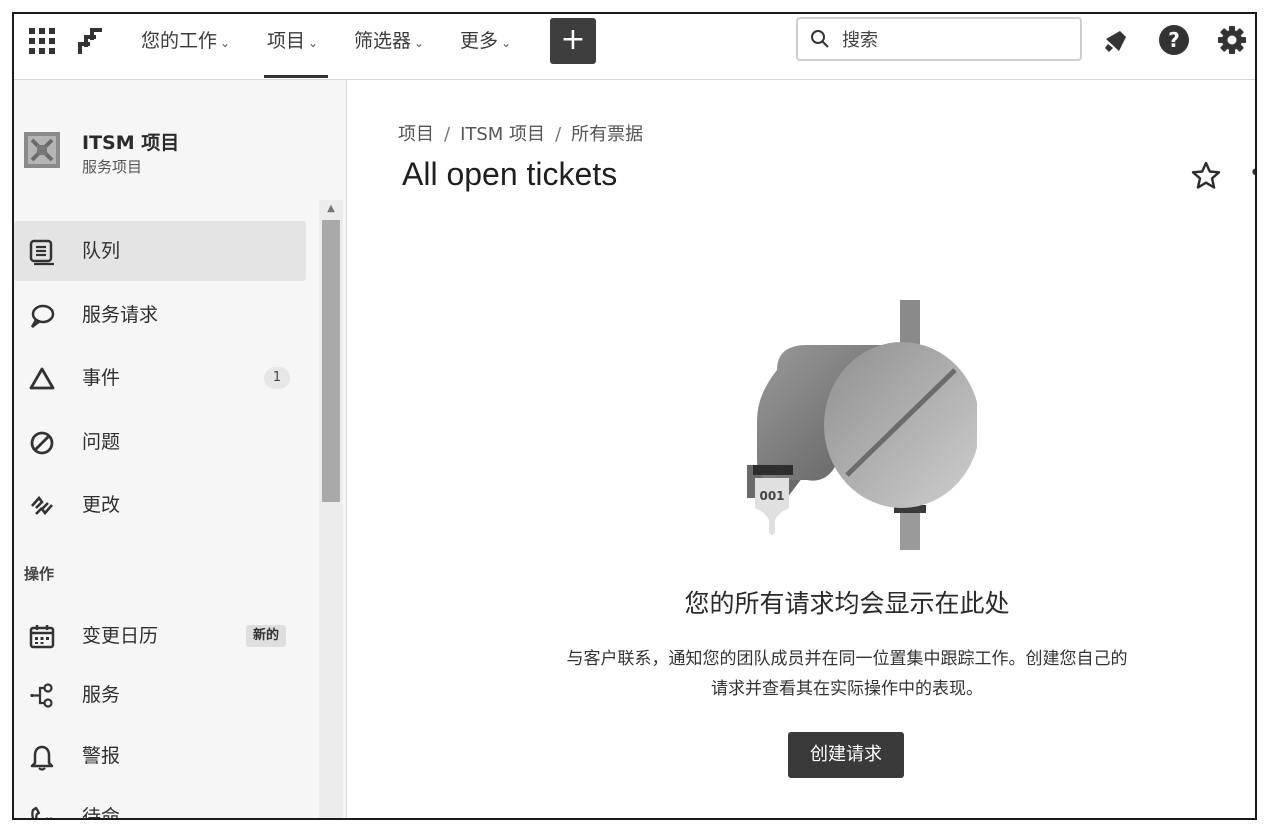 This screenshot has width=1267, height=834. I want to click on section-heading-operations: 操作, so click(39, 574).